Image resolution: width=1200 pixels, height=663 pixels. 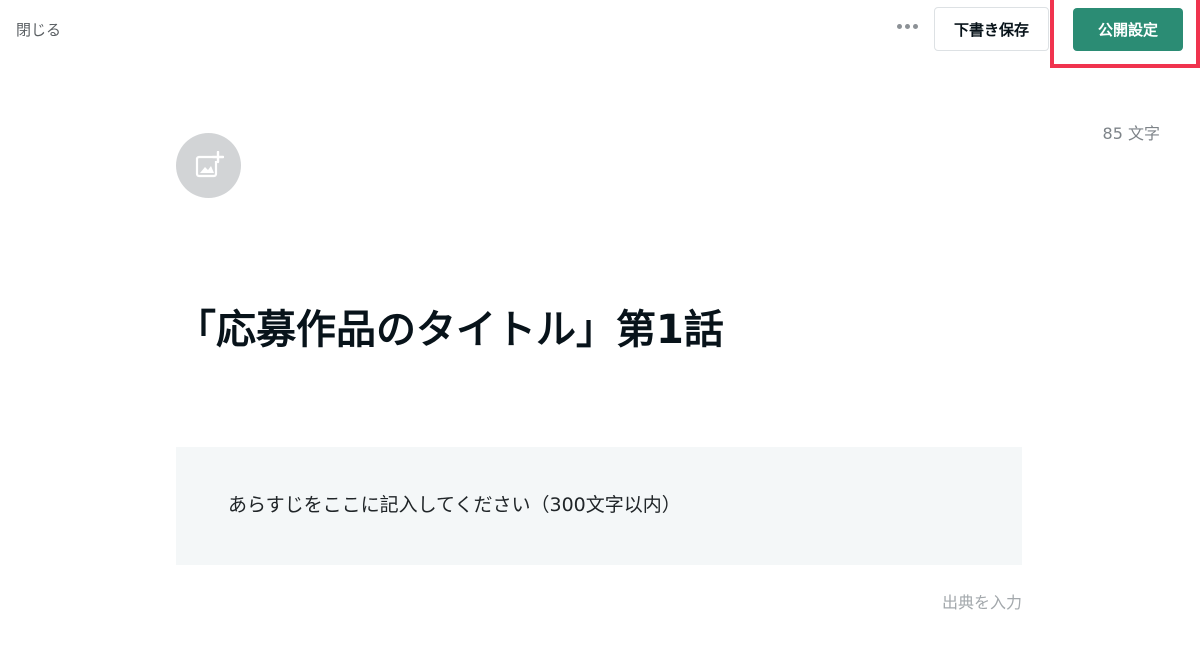 I want to click on add-image-button, so click(x=208, y=165).